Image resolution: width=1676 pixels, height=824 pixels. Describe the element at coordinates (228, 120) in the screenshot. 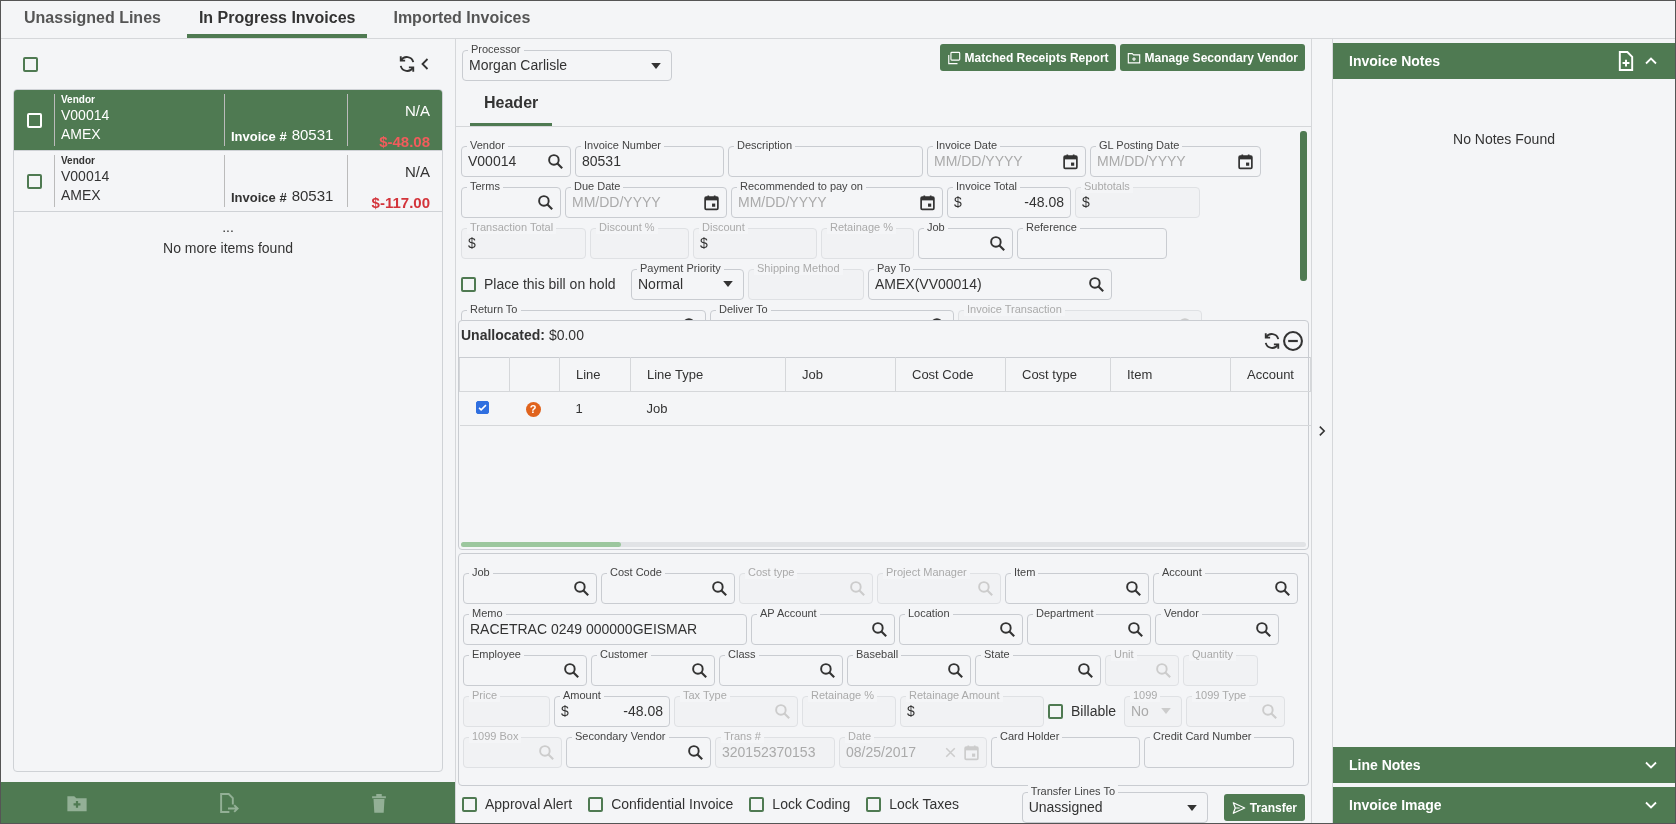

I see `invoice-list-item: Vendor V00014 AMEX Invoice # 80531 N/A $-48.08` at that location.